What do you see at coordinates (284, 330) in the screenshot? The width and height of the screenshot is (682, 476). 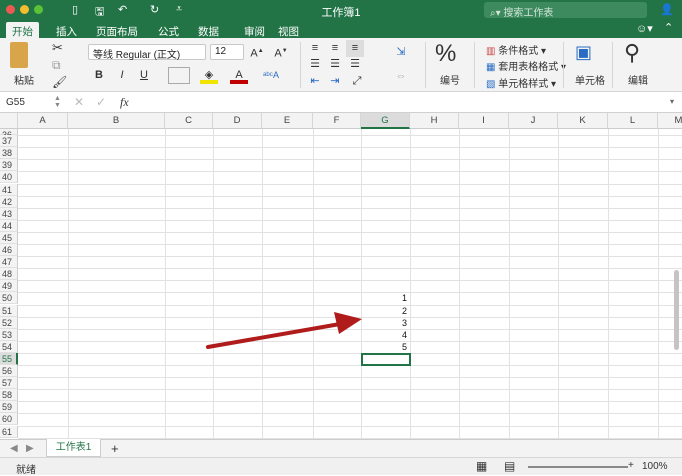 I see `red-arrow-annotation` at bounding box center [284, 330].